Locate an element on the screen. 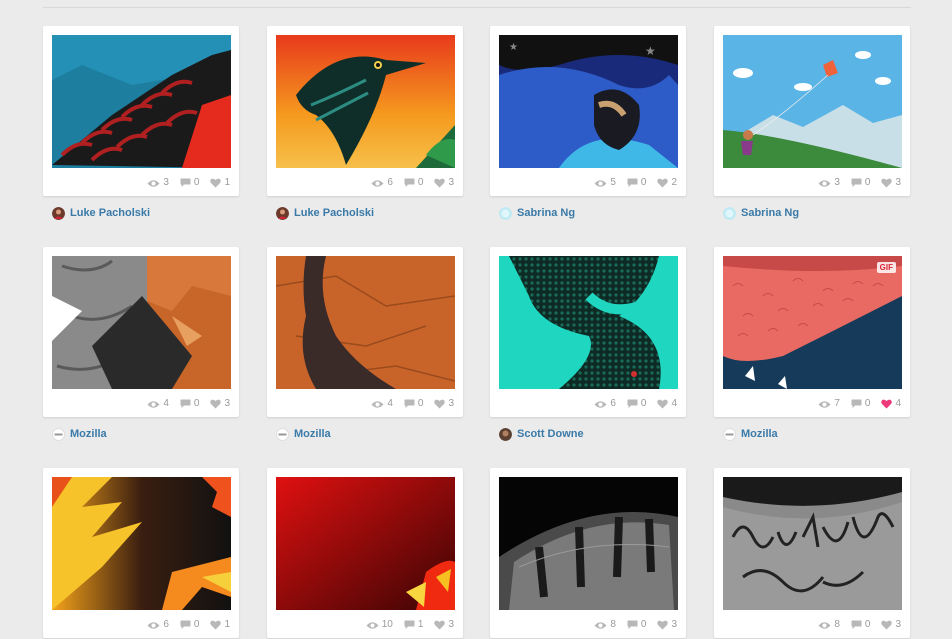 This screenshot has height=639, width=952. author-name: Sabrina Ng is located at coordinates (770, 213).